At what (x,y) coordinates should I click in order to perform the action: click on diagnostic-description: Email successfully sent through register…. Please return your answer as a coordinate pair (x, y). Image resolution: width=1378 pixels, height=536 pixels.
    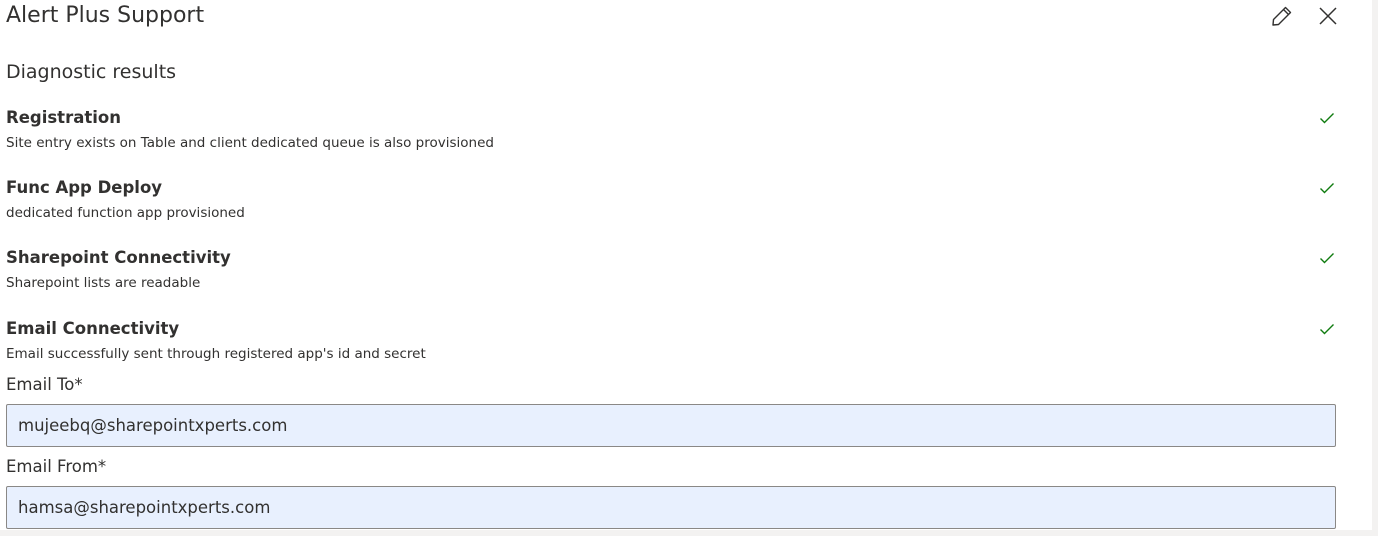
    Looking at the image, I should click on (216, 354).